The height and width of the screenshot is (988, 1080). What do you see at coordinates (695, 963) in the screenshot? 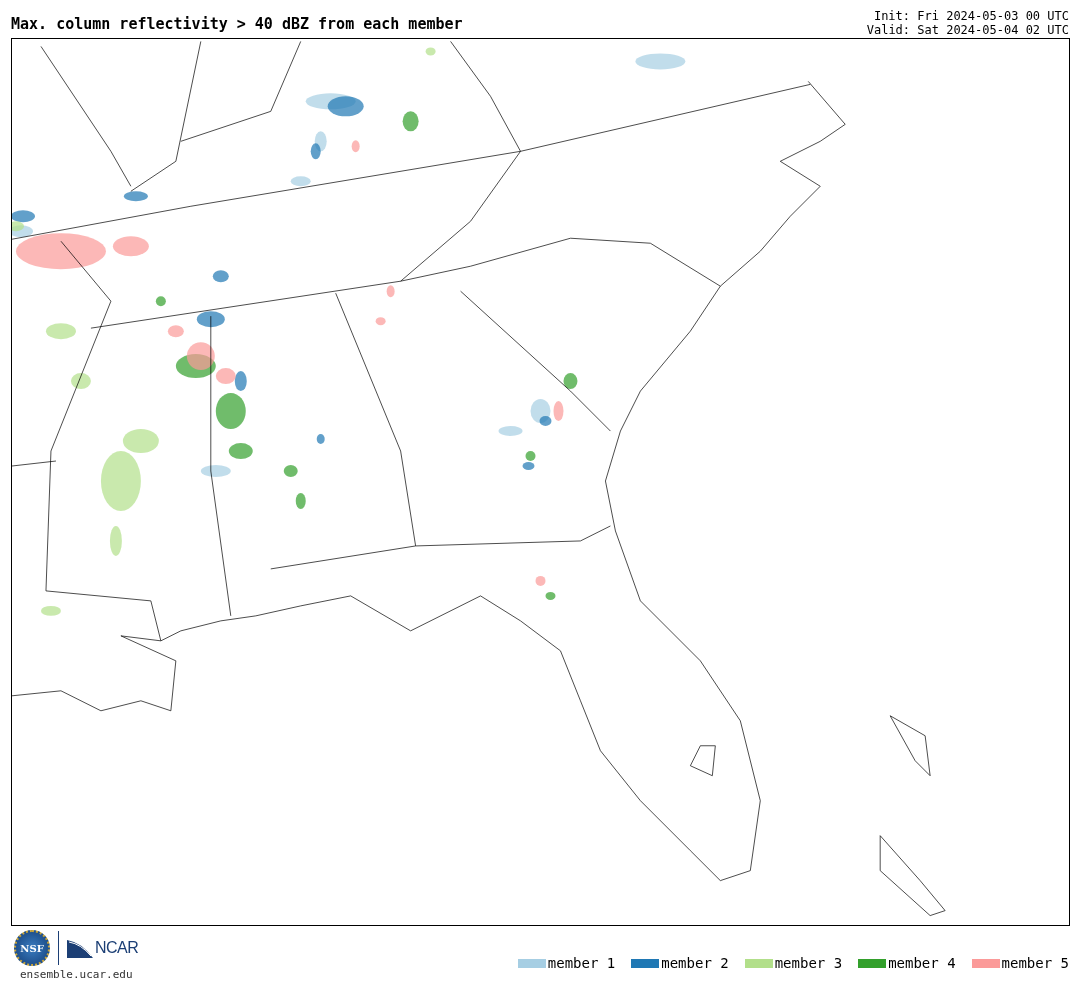
I see `legend-label: member 2` at bounding box center [695, 963].